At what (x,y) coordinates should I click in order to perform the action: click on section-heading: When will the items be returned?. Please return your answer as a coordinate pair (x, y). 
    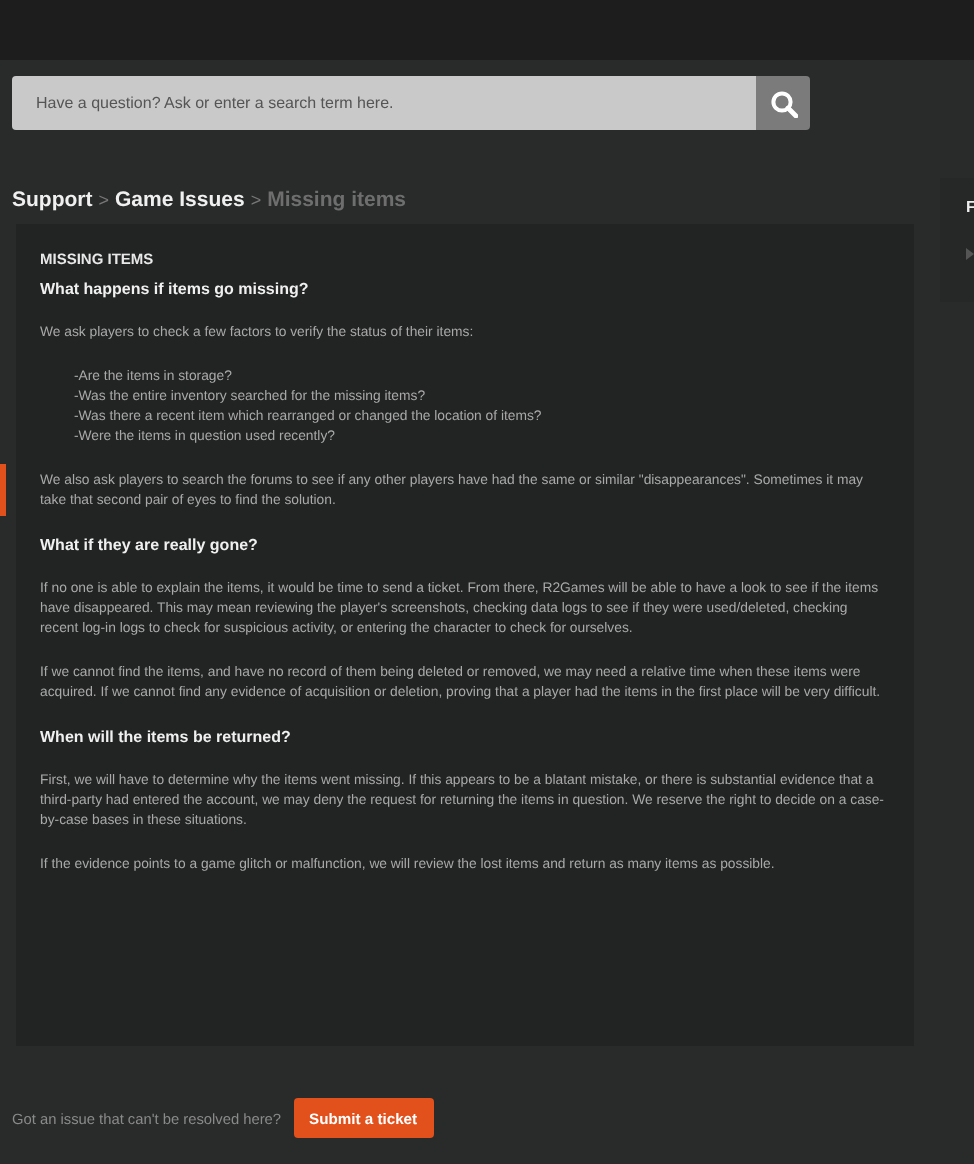
    Looking at the image, I should click on (166, 737).